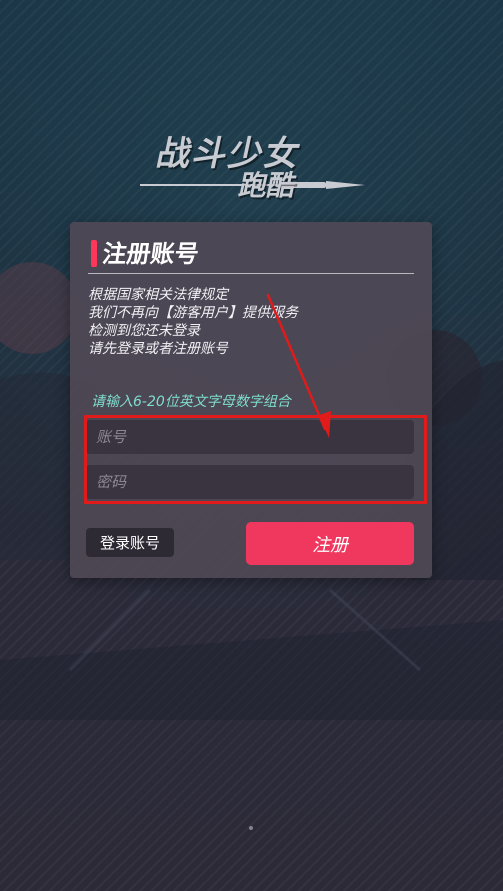  Describe the element at coordinates (193, 313) in the screenshot. I see `notice-line: 我们不再向【游客用户】提供服务` at that location.